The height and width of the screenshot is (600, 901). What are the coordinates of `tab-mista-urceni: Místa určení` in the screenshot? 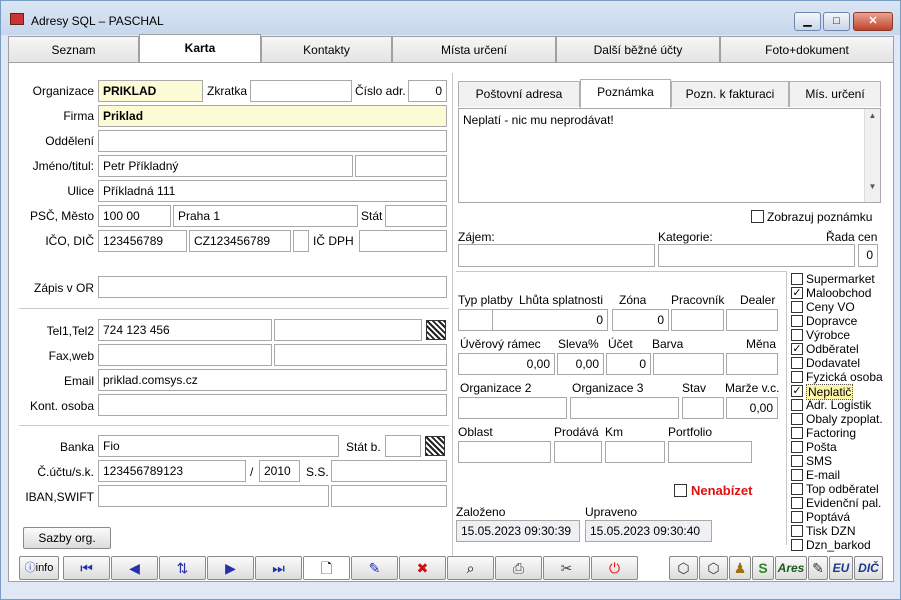 It's located at (474, 49).